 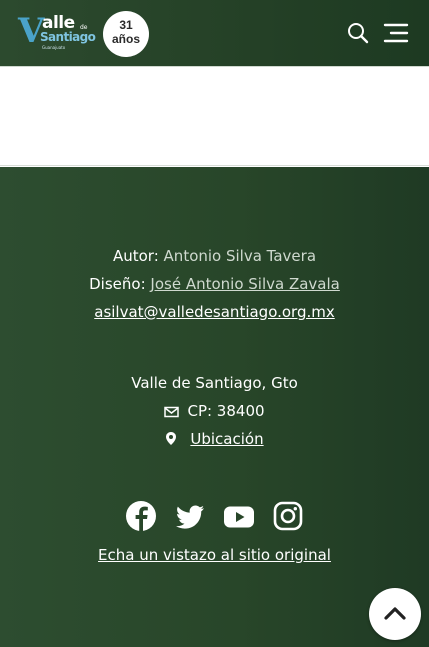 What do you see at coordinates (214, 516) in the screenshot?
I see `social-links` at bounding box center [214, 516].